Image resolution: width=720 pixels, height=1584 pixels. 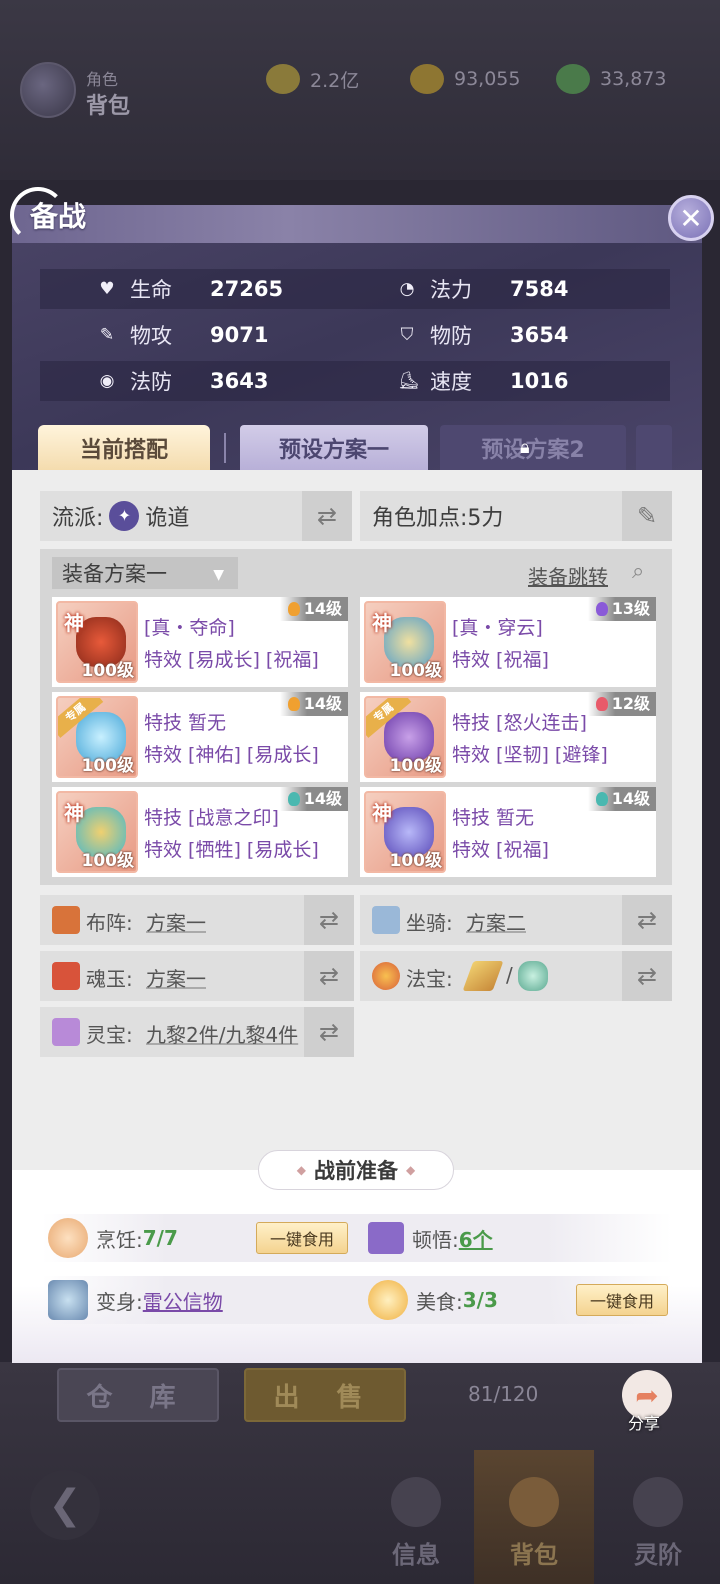 What do you see at coordinates (327, 516) in the screenshot?
I see `swap-school-button: ⇄` at bounding box center [327, 516].